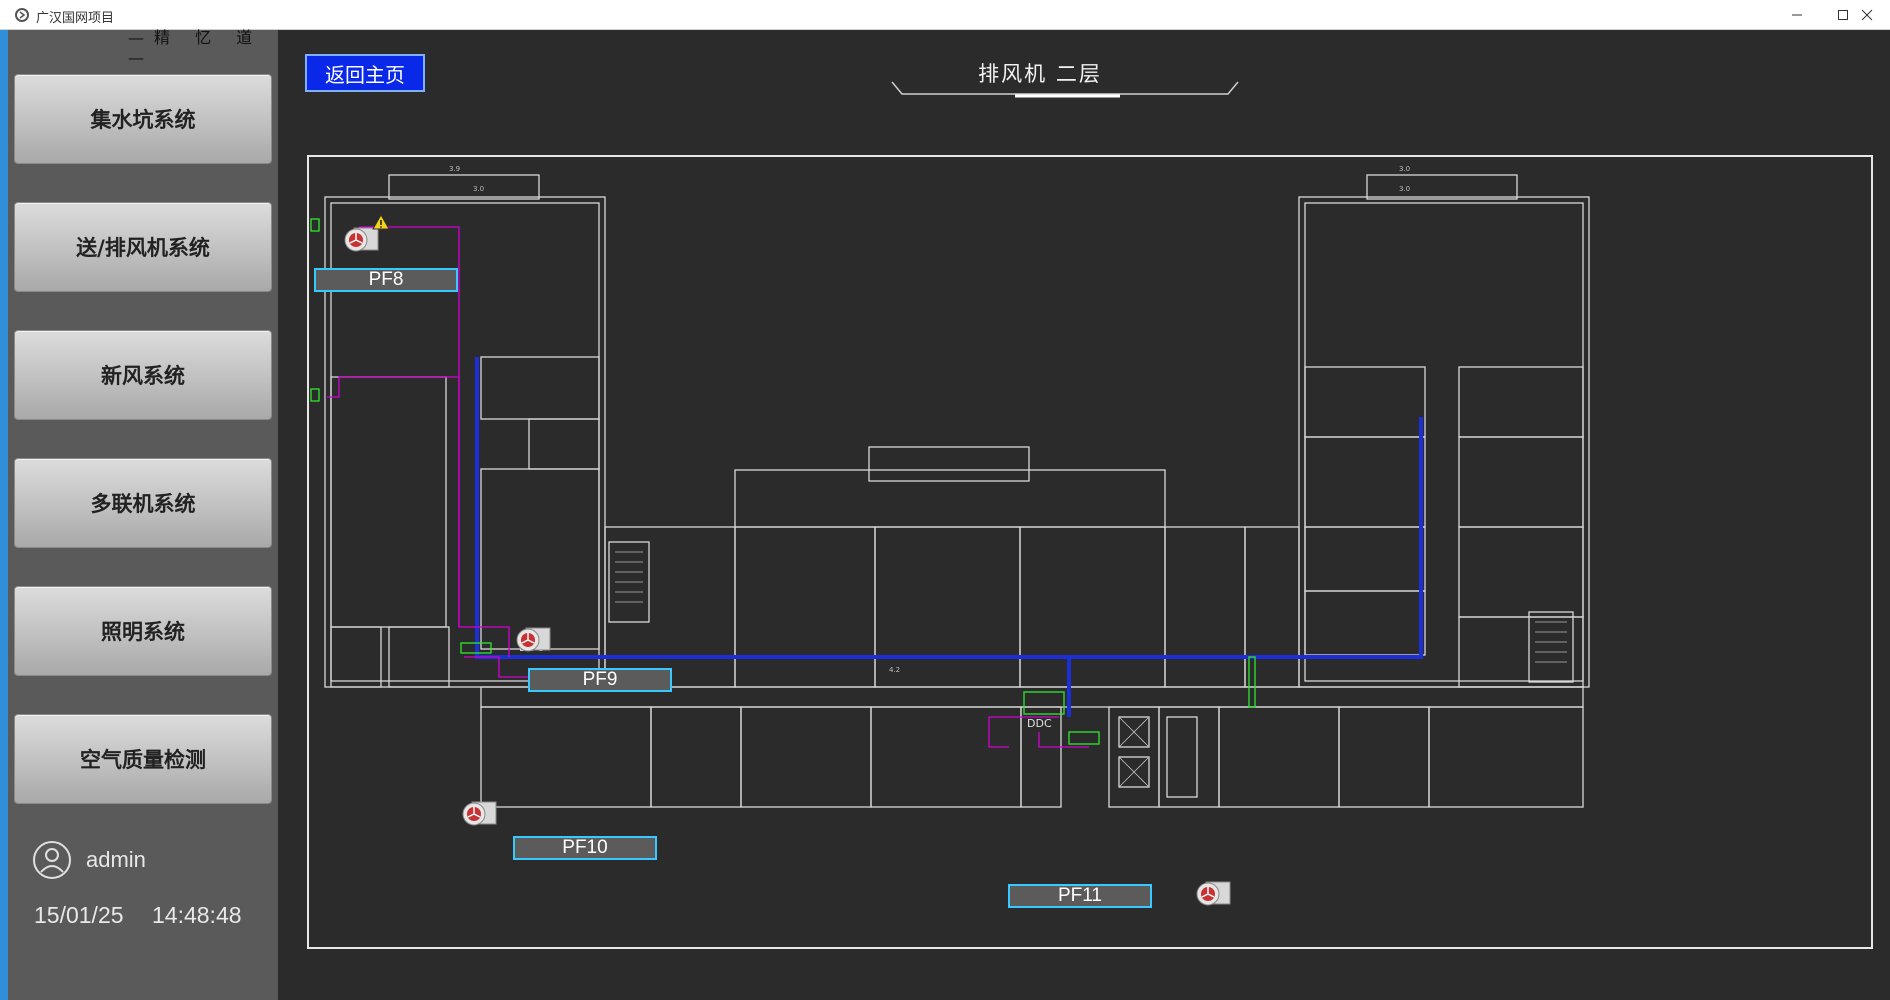  I want to click on fan-pf10-label: PF10, so click(585, 848).